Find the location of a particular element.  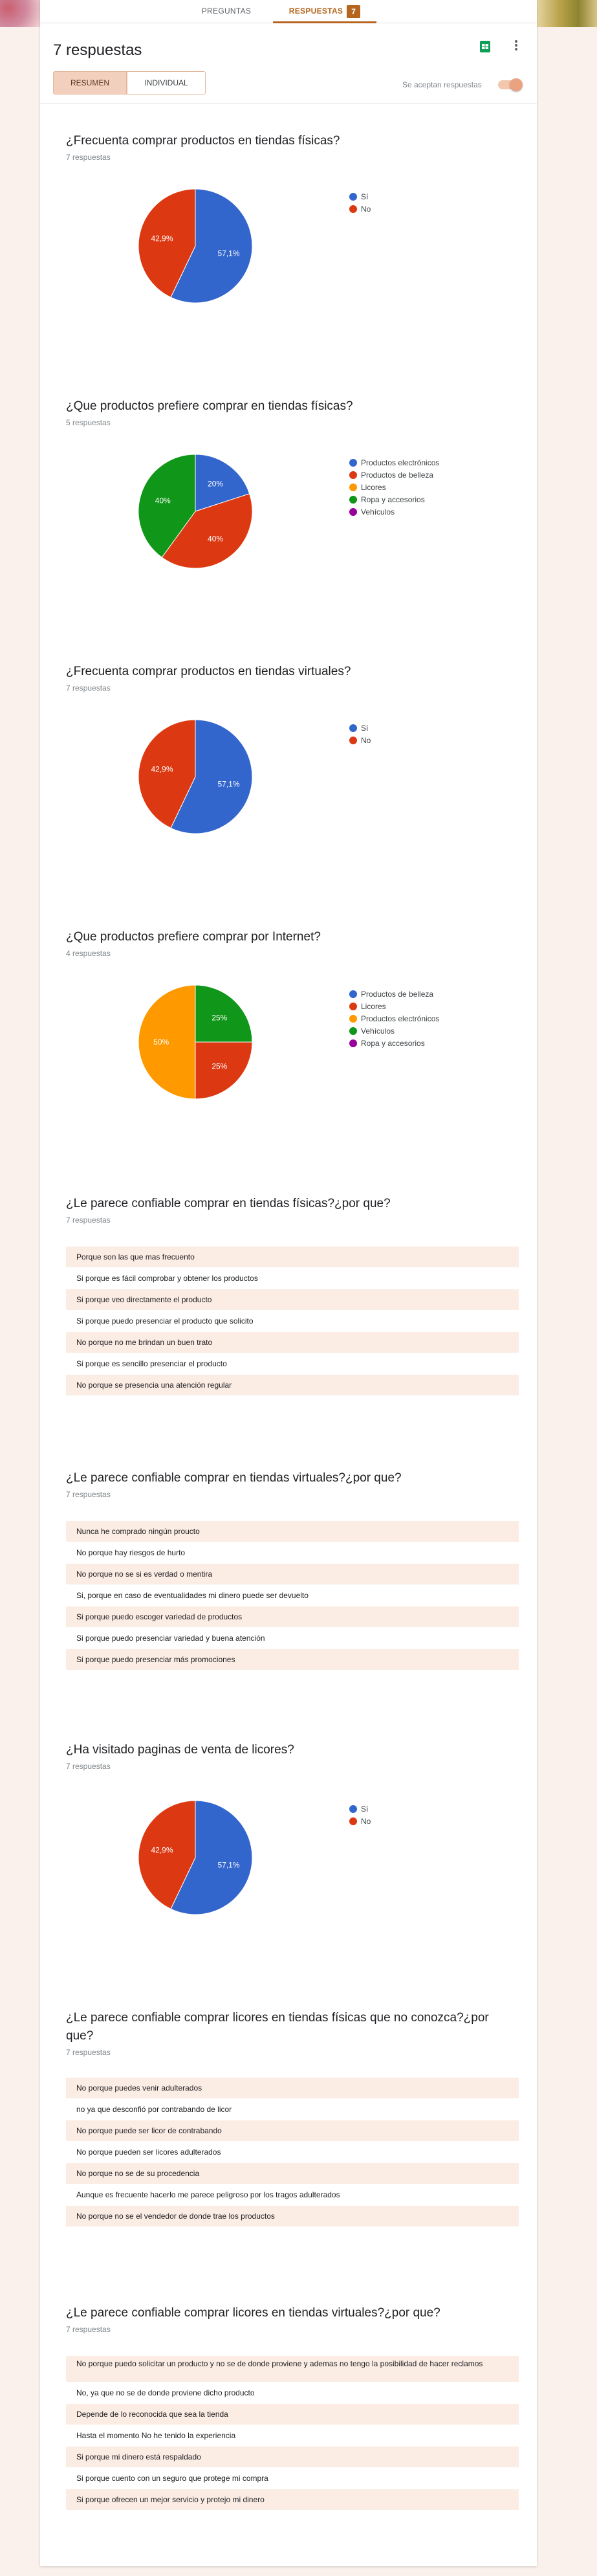

chart-legend-7: Sí No is located at coordinates (360, 1815).